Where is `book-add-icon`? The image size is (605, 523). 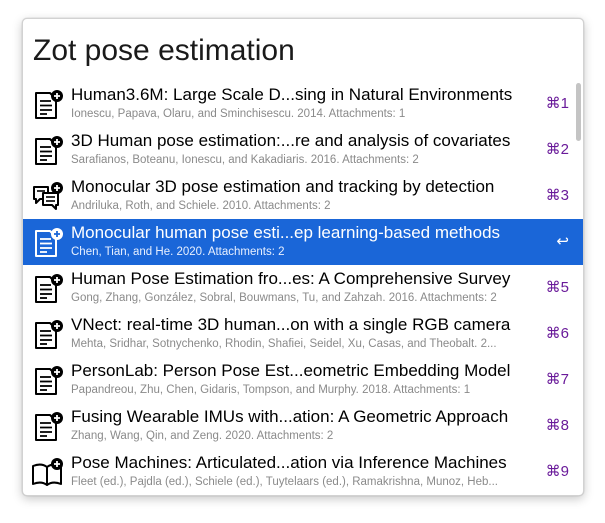 book-add-icon is located at coordinates (48, 473).